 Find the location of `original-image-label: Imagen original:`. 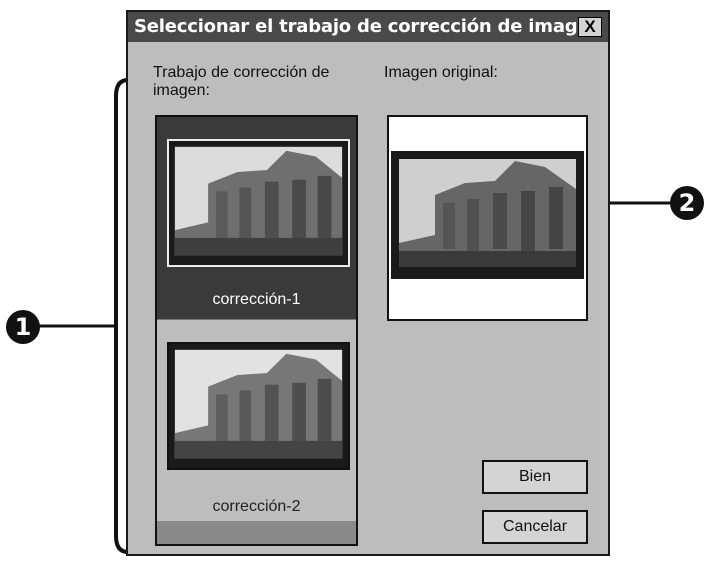

original-image-label: Imagen original: is located at coordinates (441, 72).